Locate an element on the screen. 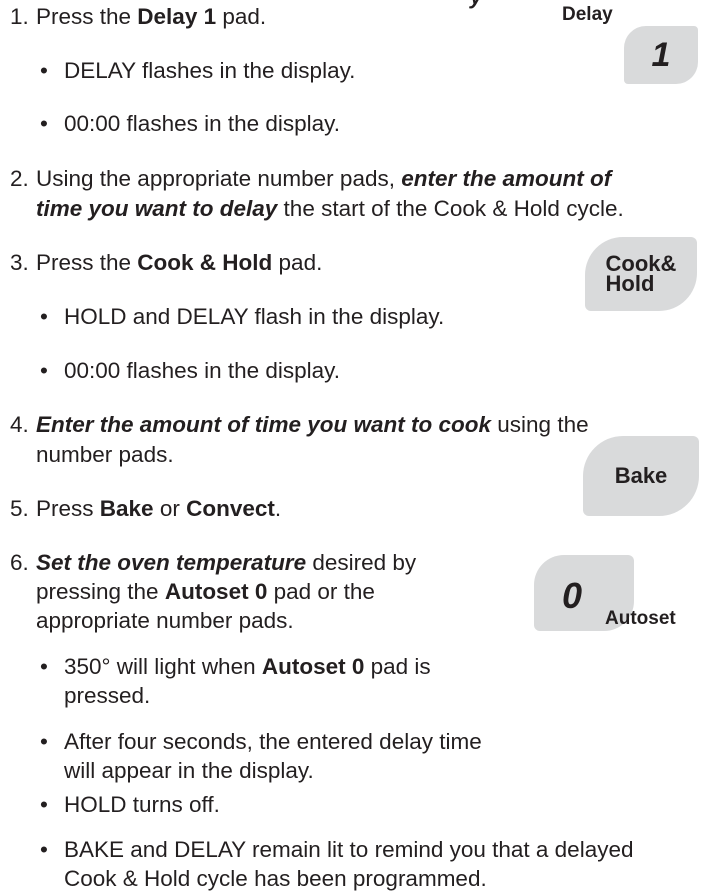  step-number: 2. is located at coordinates (19, 178).